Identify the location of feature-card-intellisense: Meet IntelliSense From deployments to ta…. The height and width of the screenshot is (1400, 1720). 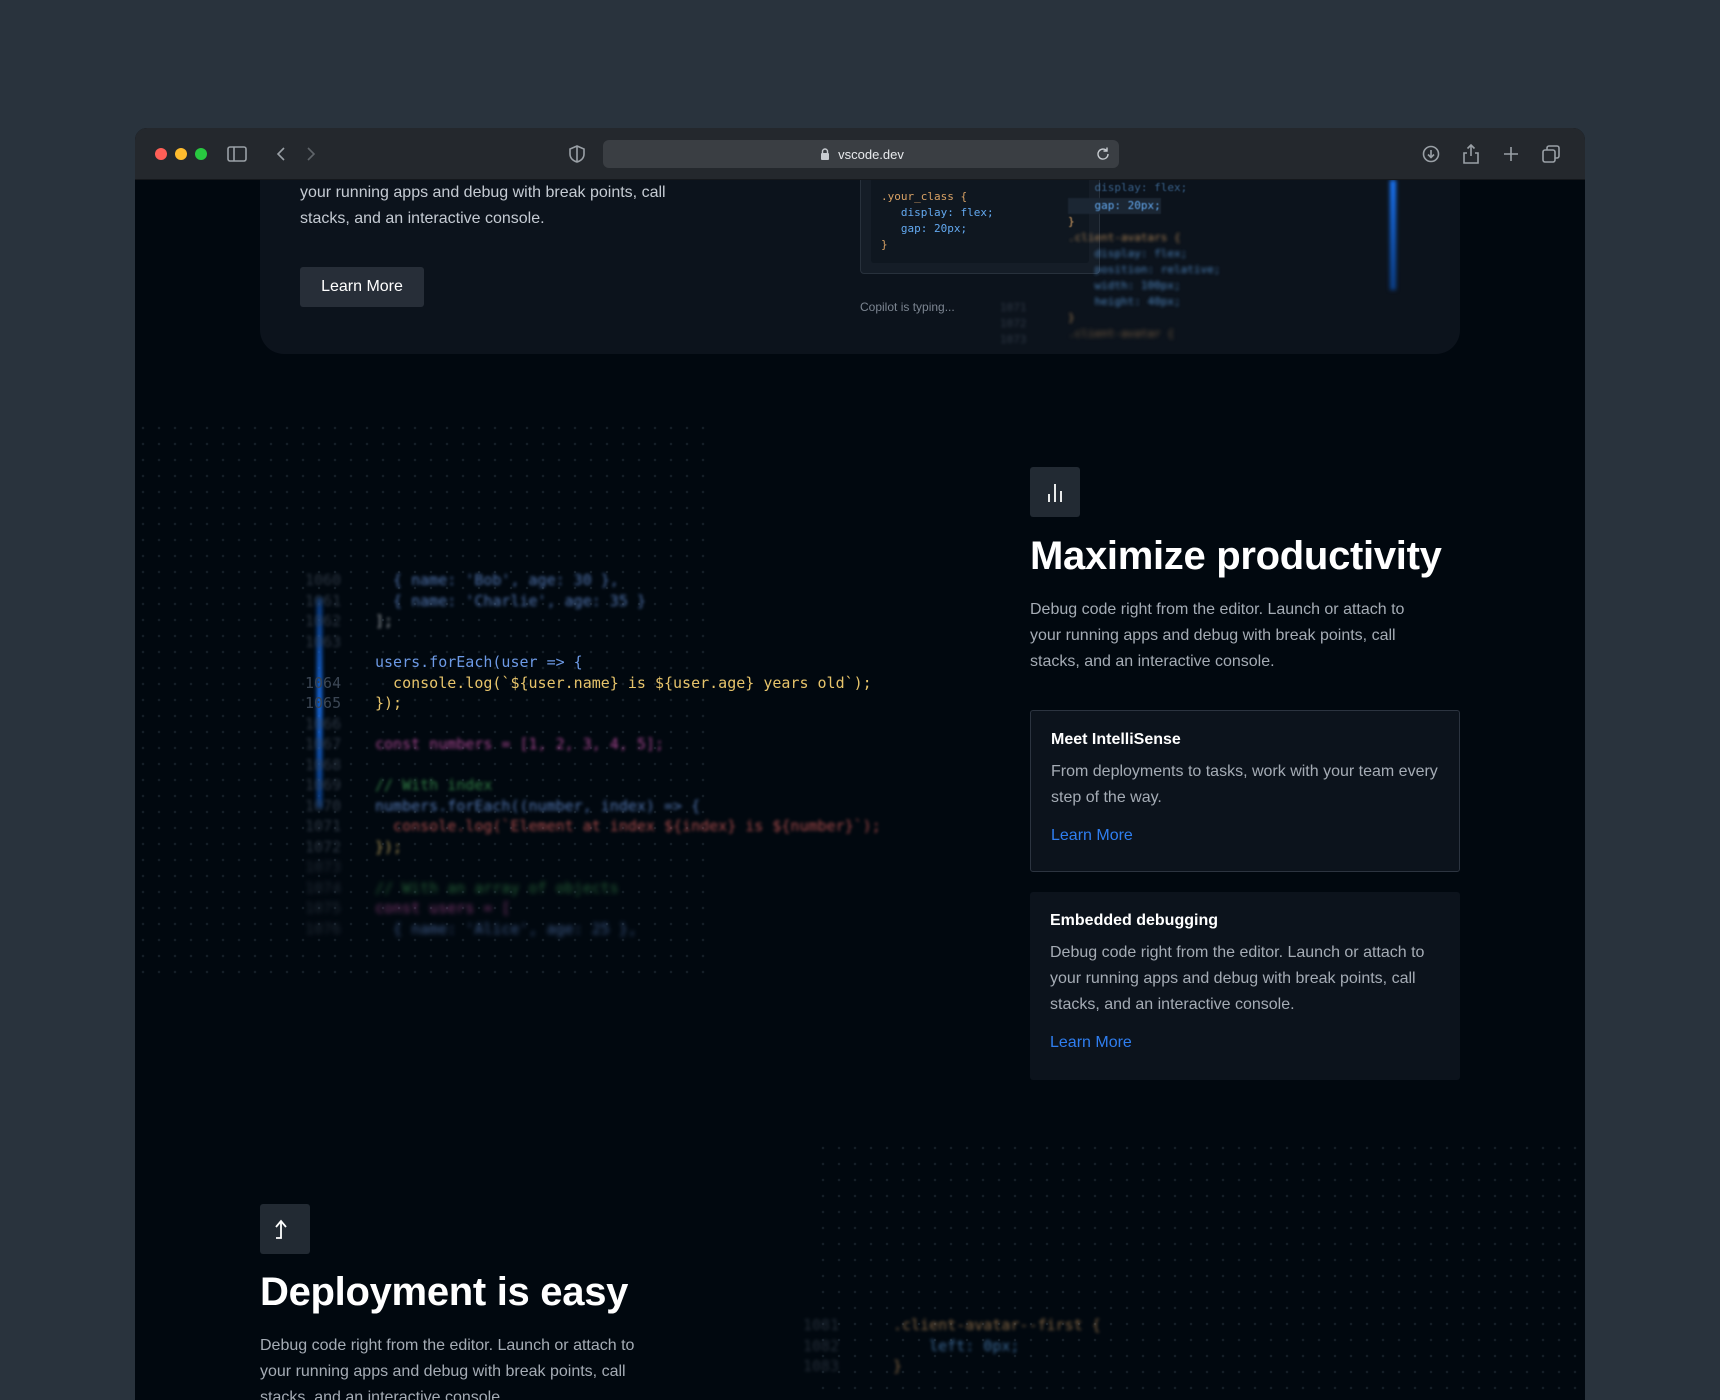
(1245, 791).